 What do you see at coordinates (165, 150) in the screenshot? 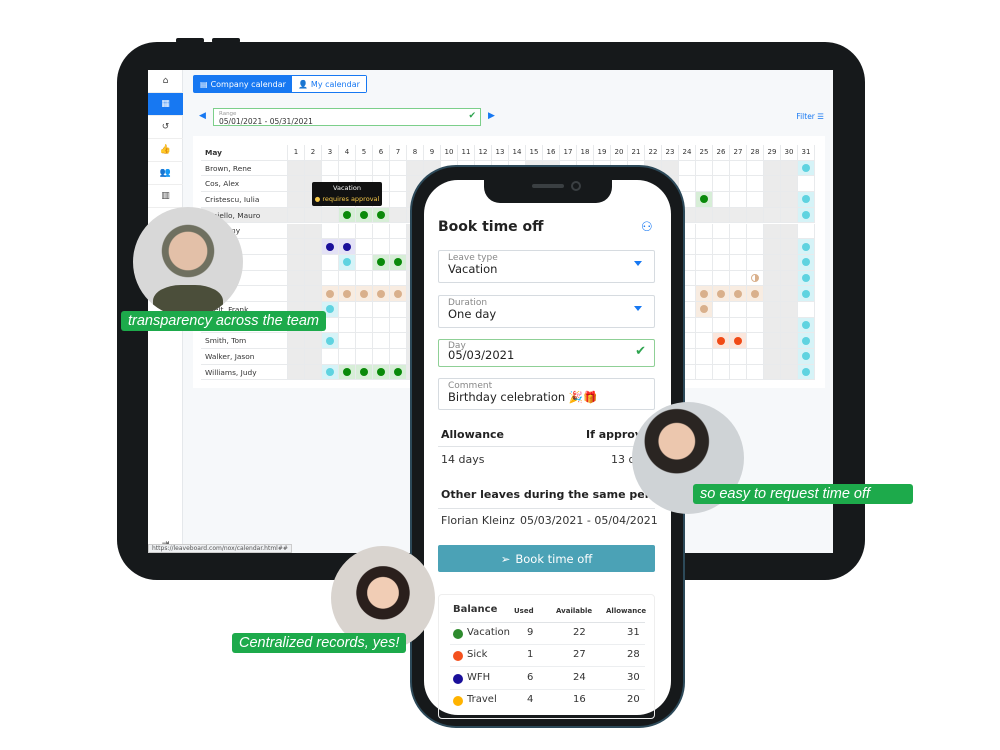
I see `sidebar-item-thumbs-up: 👍` at bounding box center [165, 150].